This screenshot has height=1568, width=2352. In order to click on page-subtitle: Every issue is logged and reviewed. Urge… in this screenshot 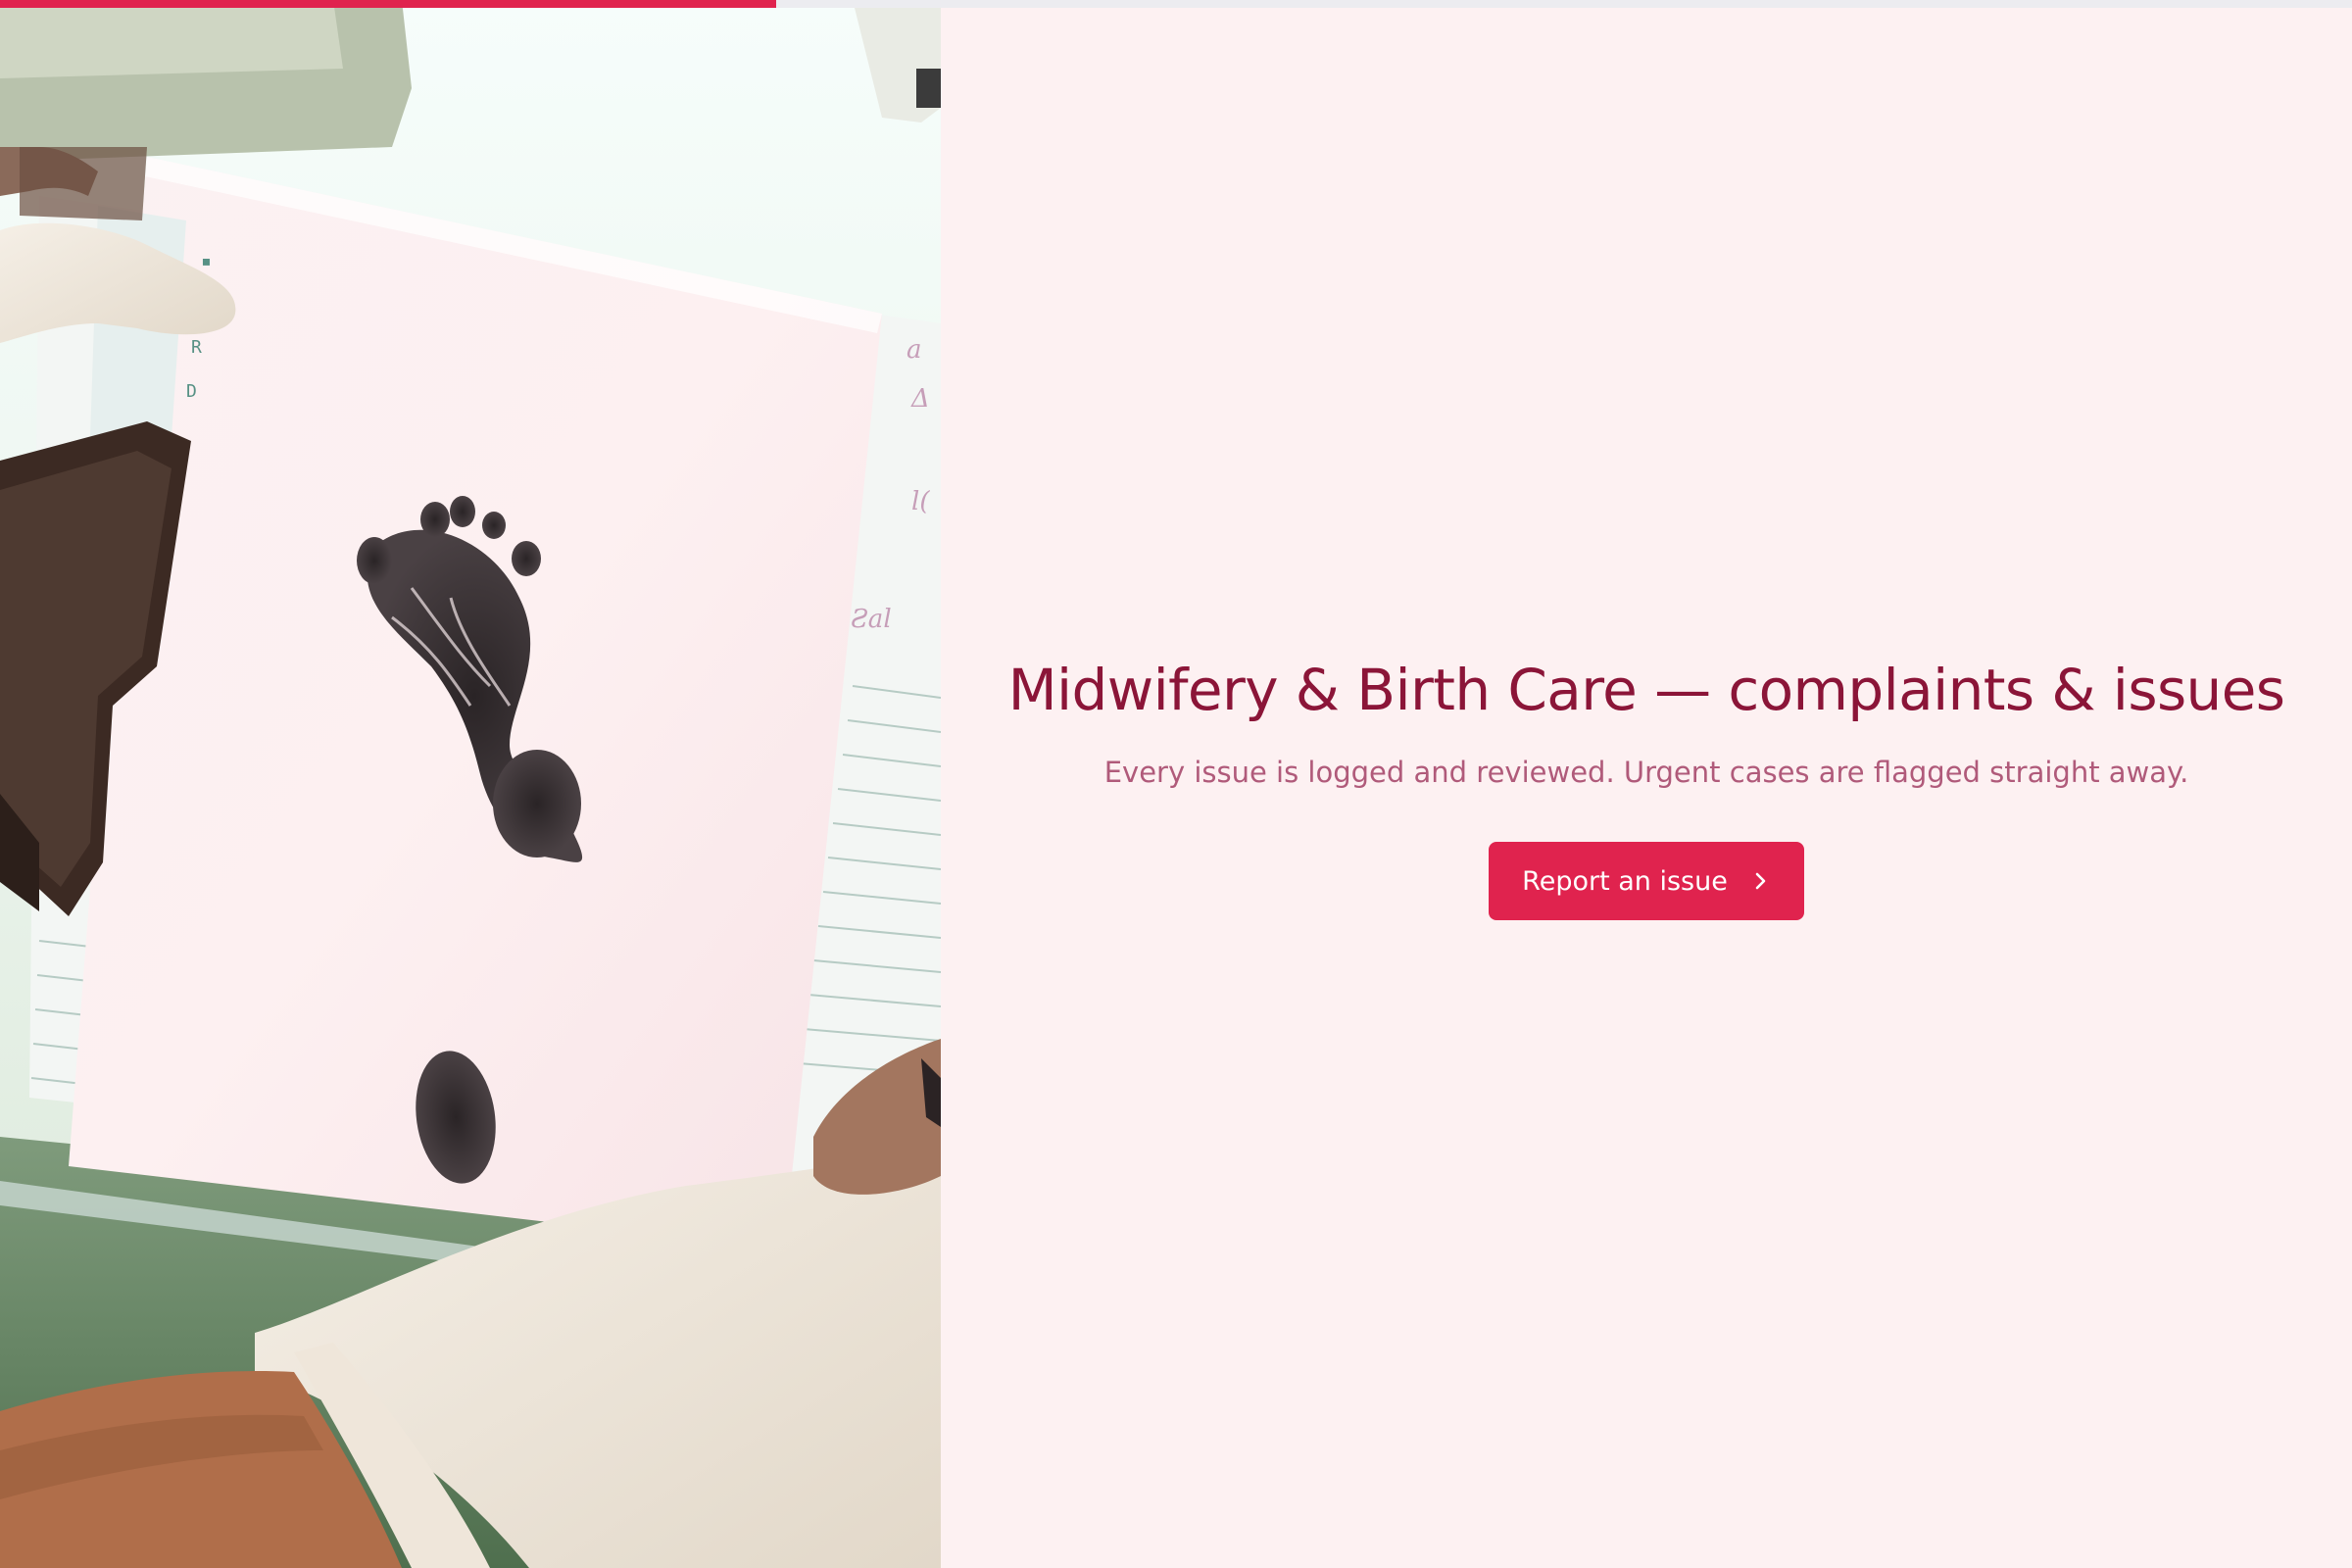, I will do `click(1646, 773)`.